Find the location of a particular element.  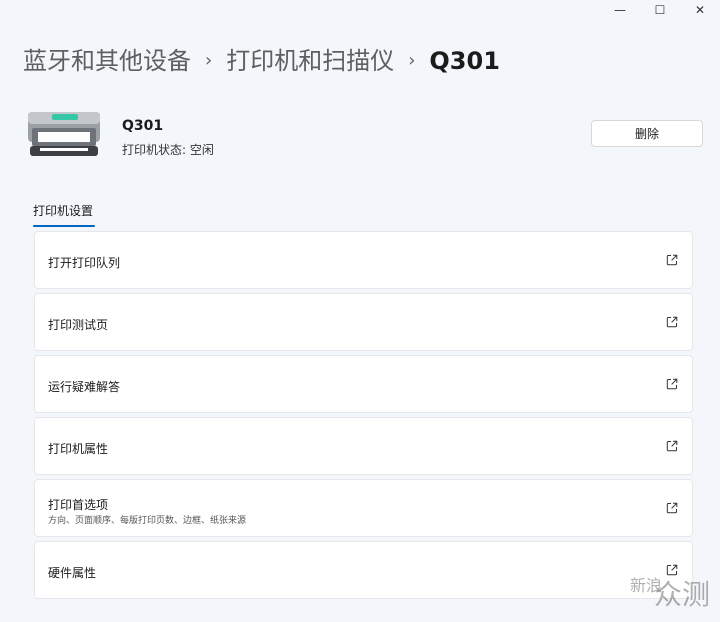

setting-label: 运行疑难解答 is located at coordinates (84, 387).